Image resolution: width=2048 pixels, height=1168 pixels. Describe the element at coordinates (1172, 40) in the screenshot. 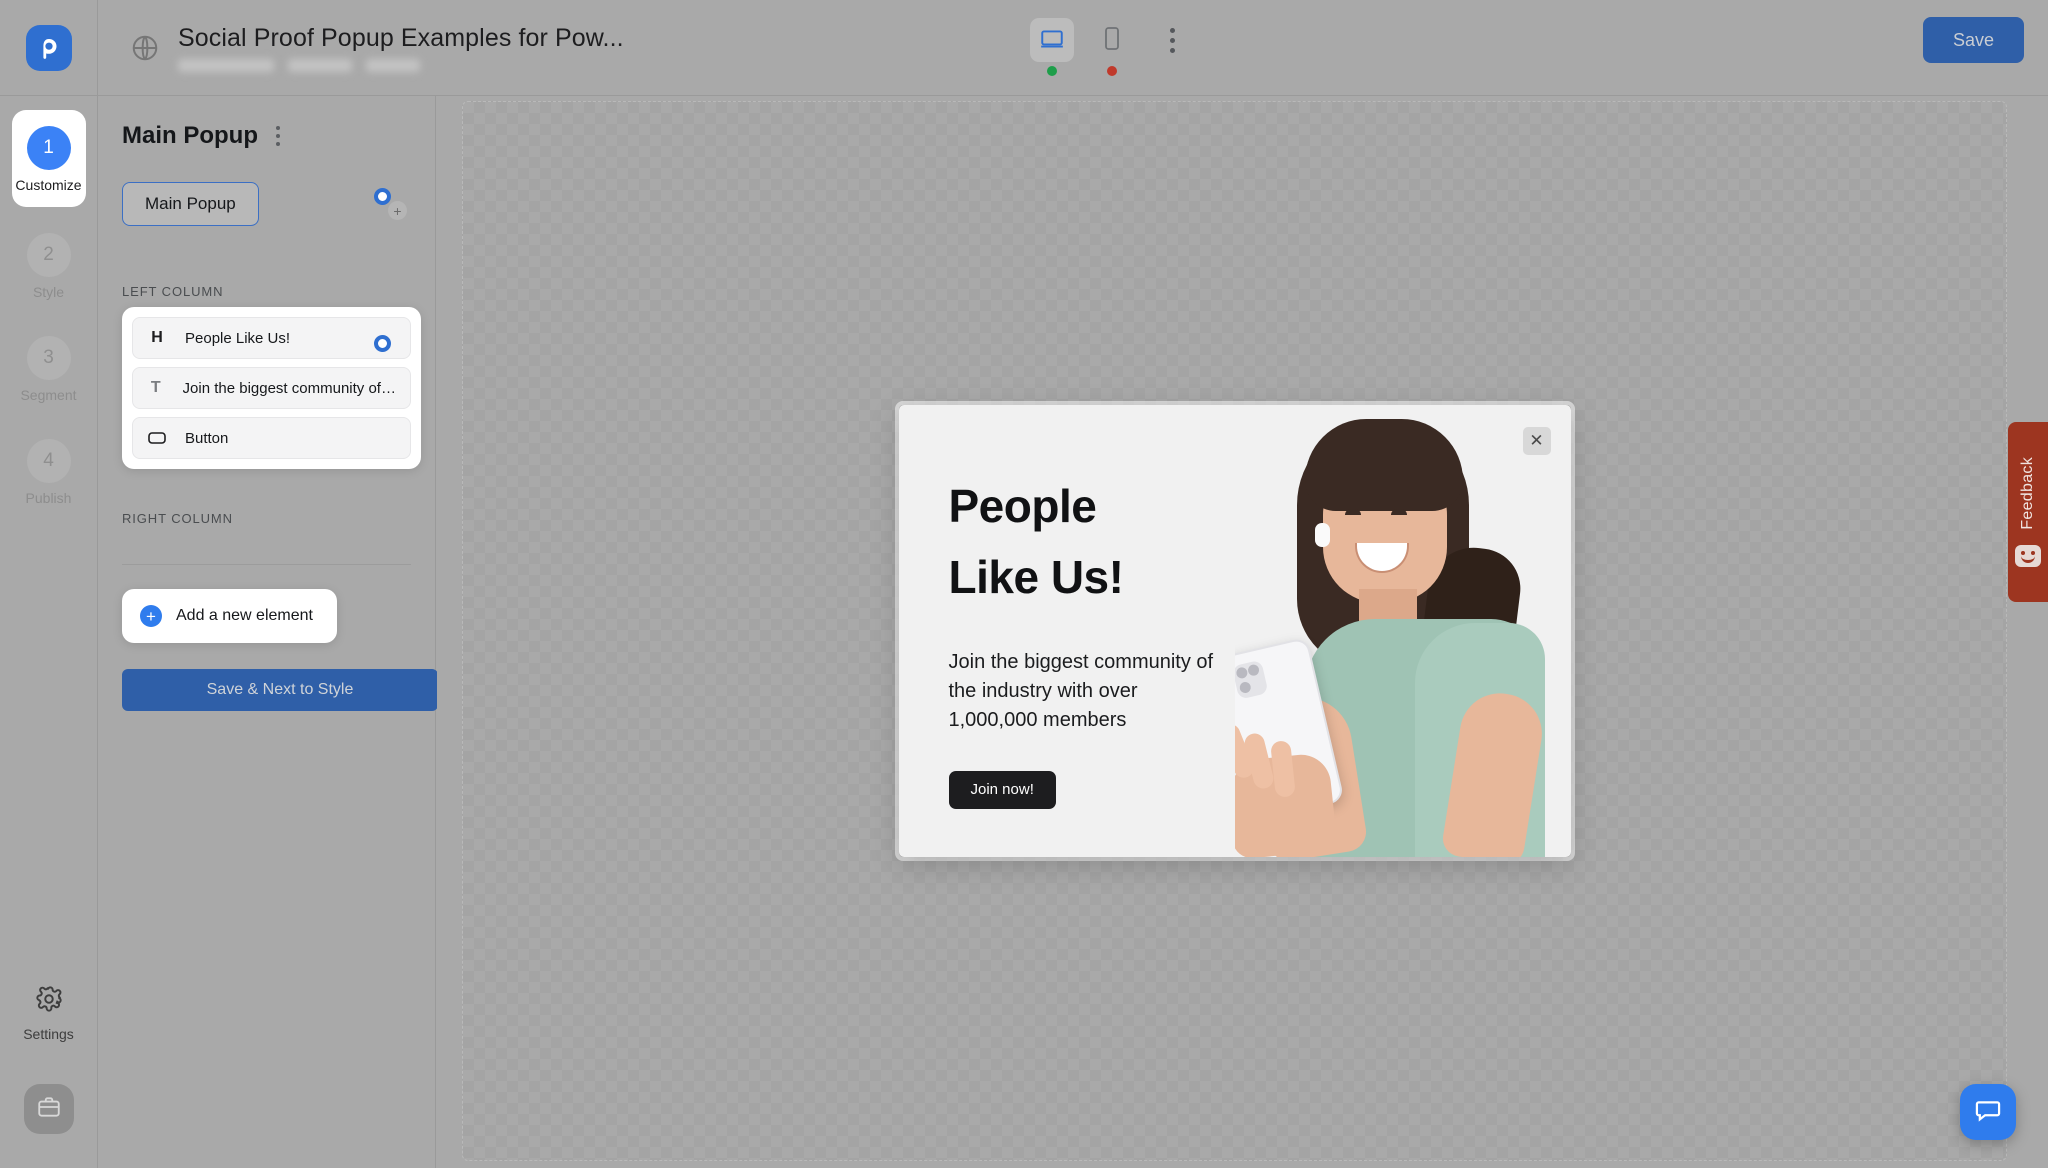

I see `preview-more-options-button` at that location.